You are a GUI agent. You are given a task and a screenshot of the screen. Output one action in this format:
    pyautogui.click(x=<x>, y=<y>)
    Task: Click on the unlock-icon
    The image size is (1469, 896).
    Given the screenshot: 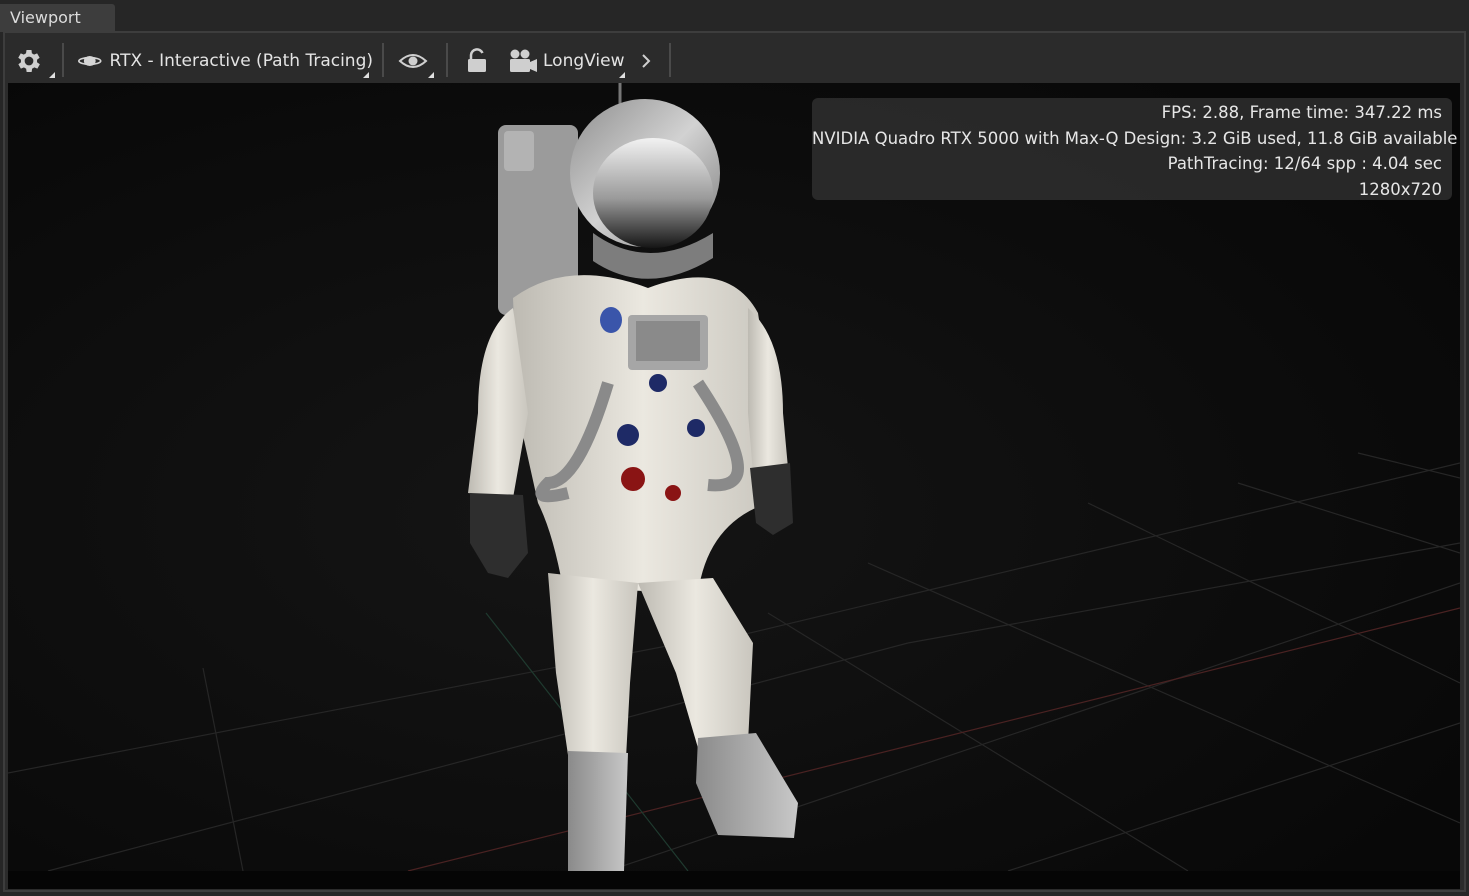 What is the action you would take?
    pyautogui.click(x=477, y=59)
    